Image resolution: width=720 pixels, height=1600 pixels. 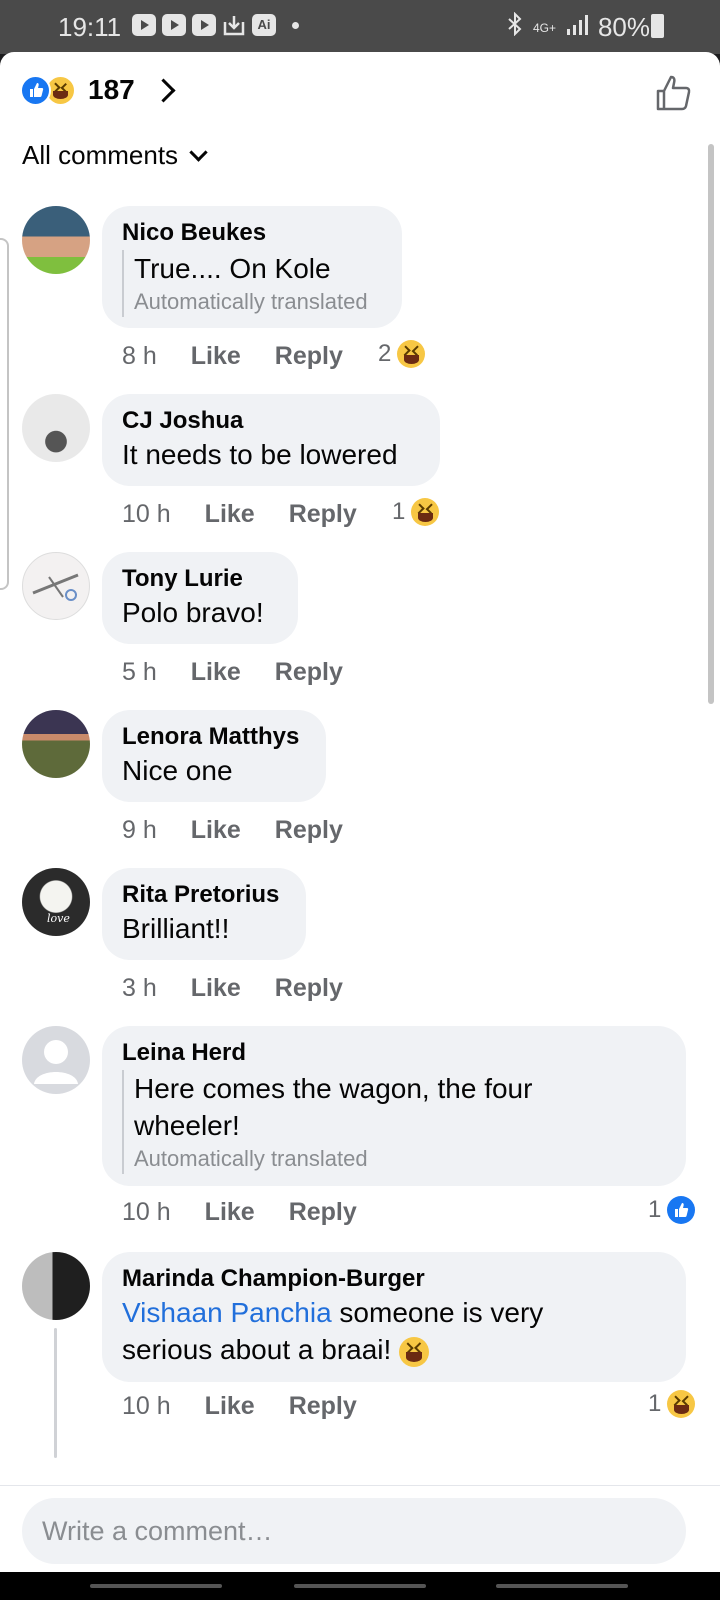 I want to click on comment-text: Brilliant!!, so click(x=176, y=928).